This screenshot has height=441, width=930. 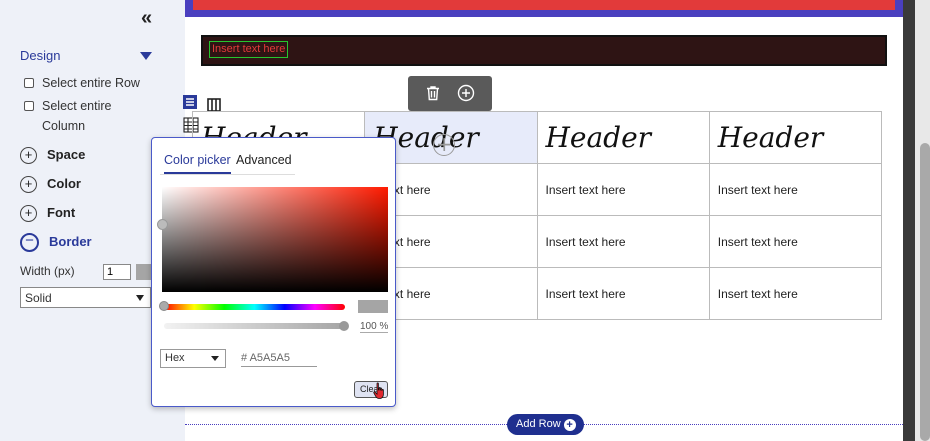 I want to click on select-row-option: Select entire Row, so click(x=82, y=83).